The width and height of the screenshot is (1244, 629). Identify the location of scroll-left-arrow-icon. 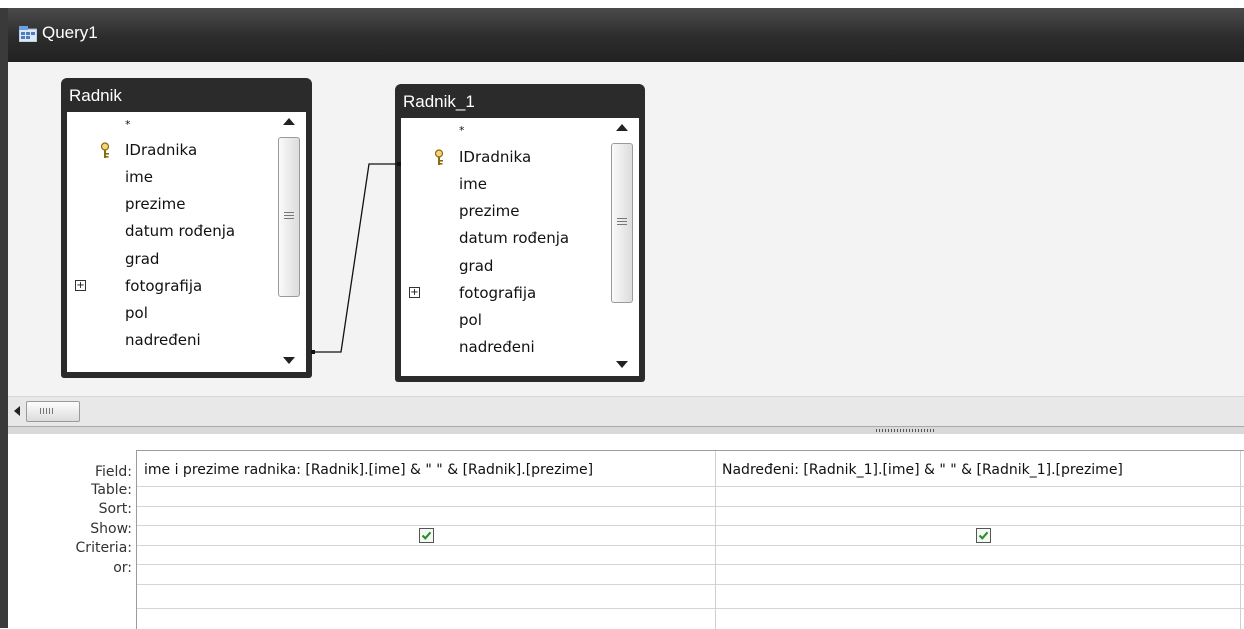
(17, 411).